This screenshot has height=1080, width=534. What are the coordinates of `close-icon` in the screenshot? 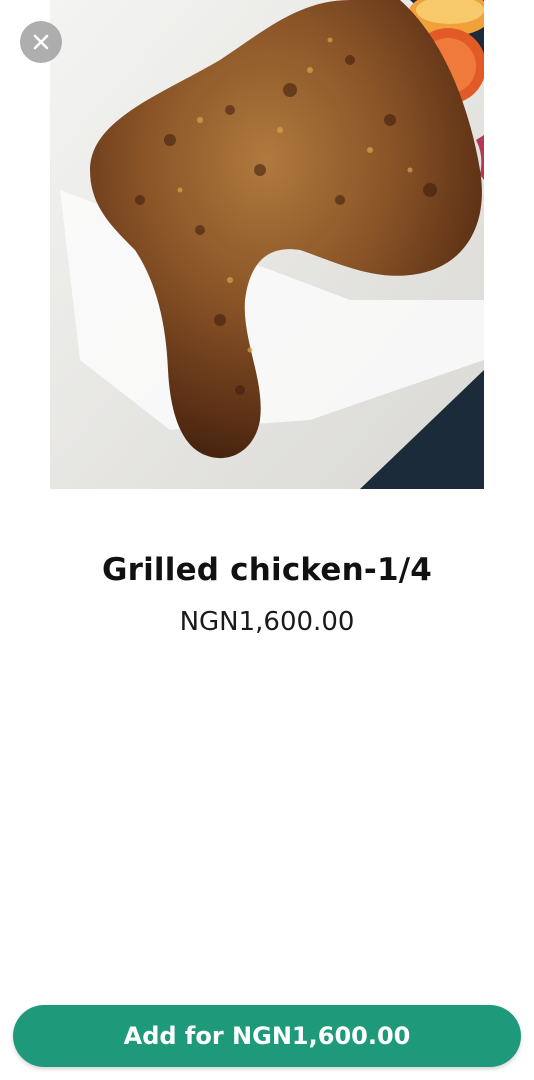 It's located at (41, 42).